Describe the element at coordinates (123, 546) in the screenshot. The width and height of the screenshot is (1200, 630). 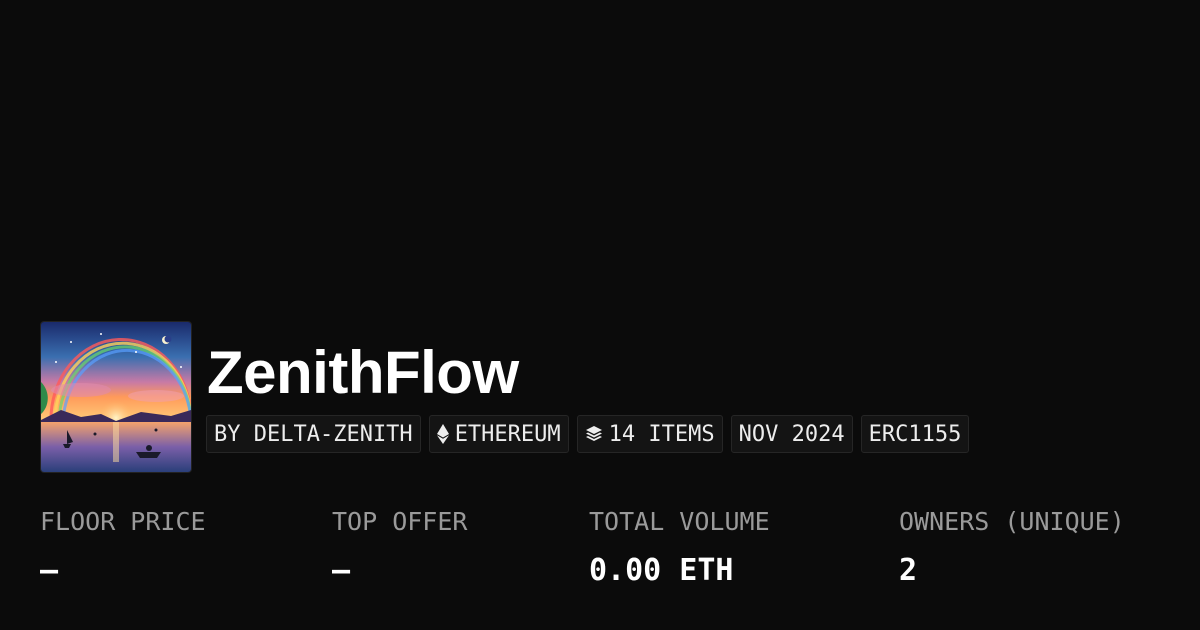
I see `stat-floor-price: FLOOR PRICE —` at that location.